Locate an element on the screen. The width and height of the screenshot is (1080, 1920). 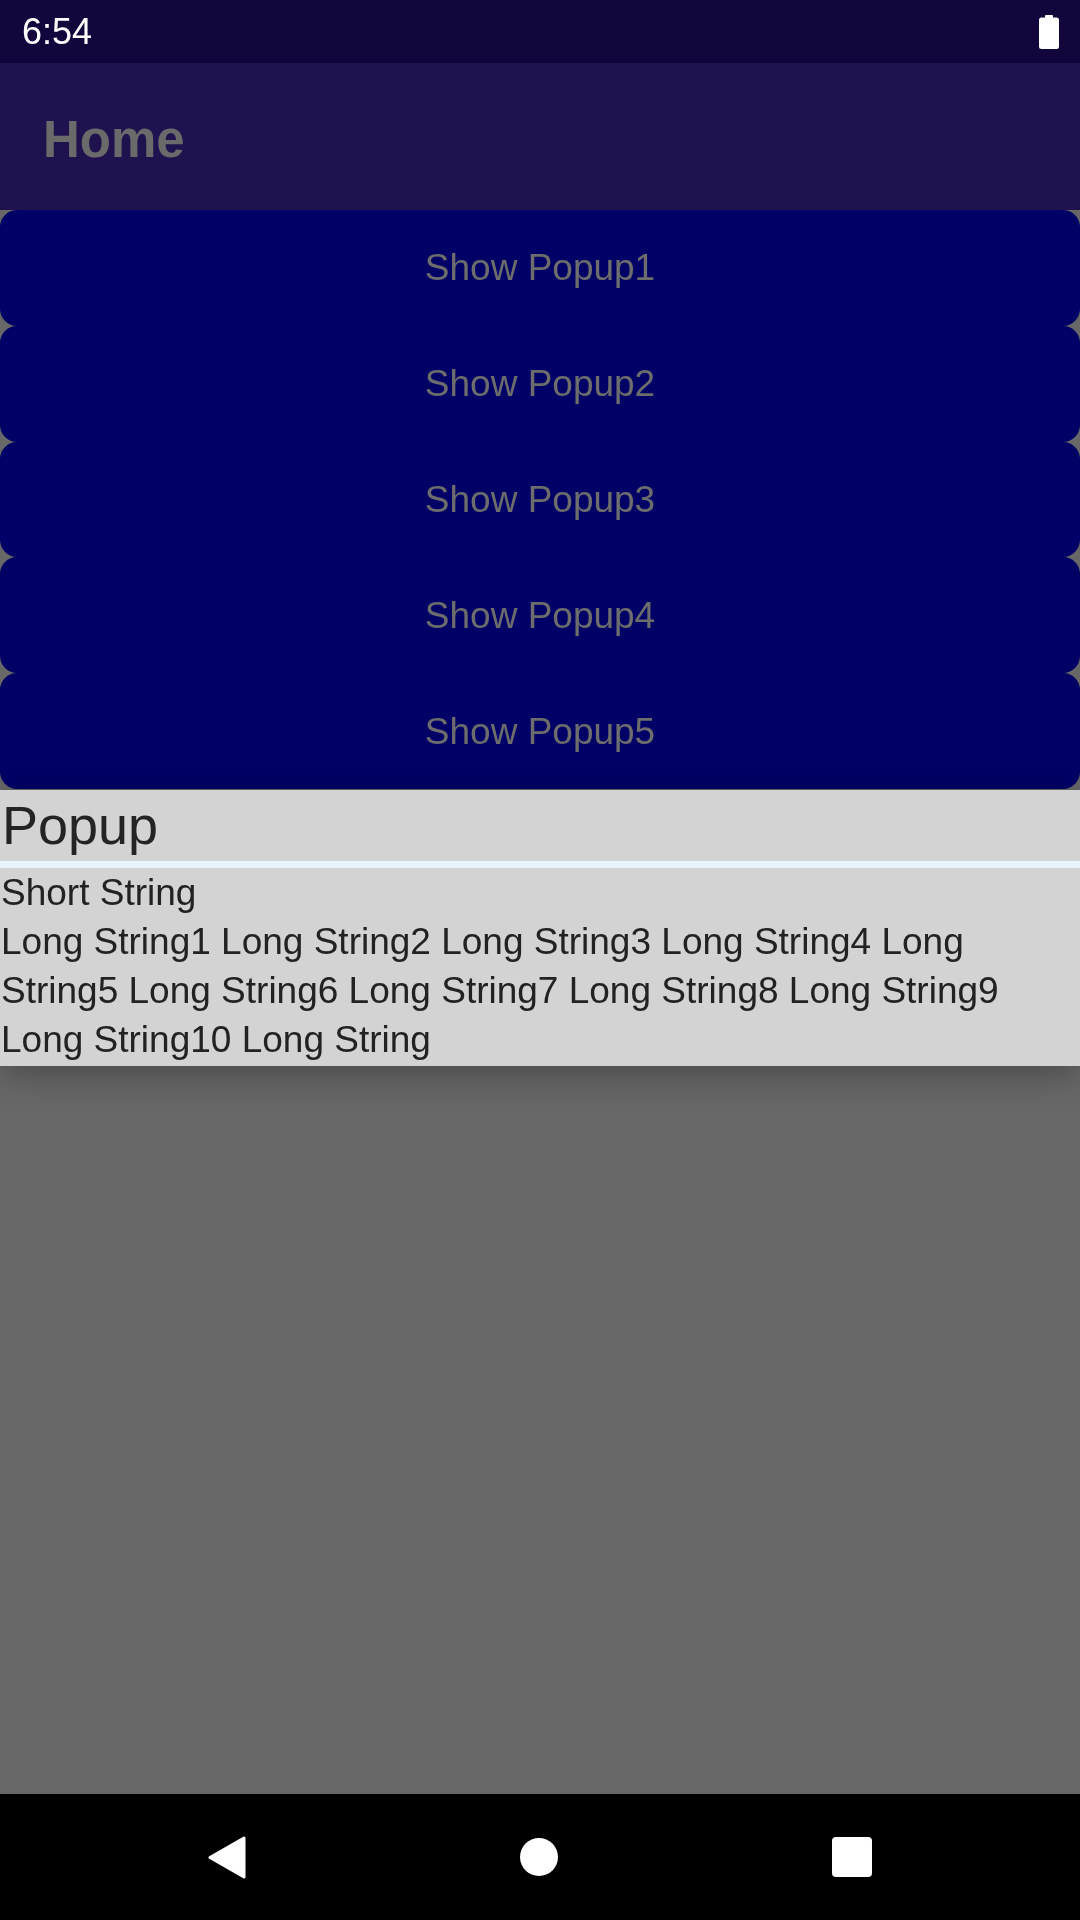
show-popup-button: Show Popup3 is located at coordinates (540, 499).